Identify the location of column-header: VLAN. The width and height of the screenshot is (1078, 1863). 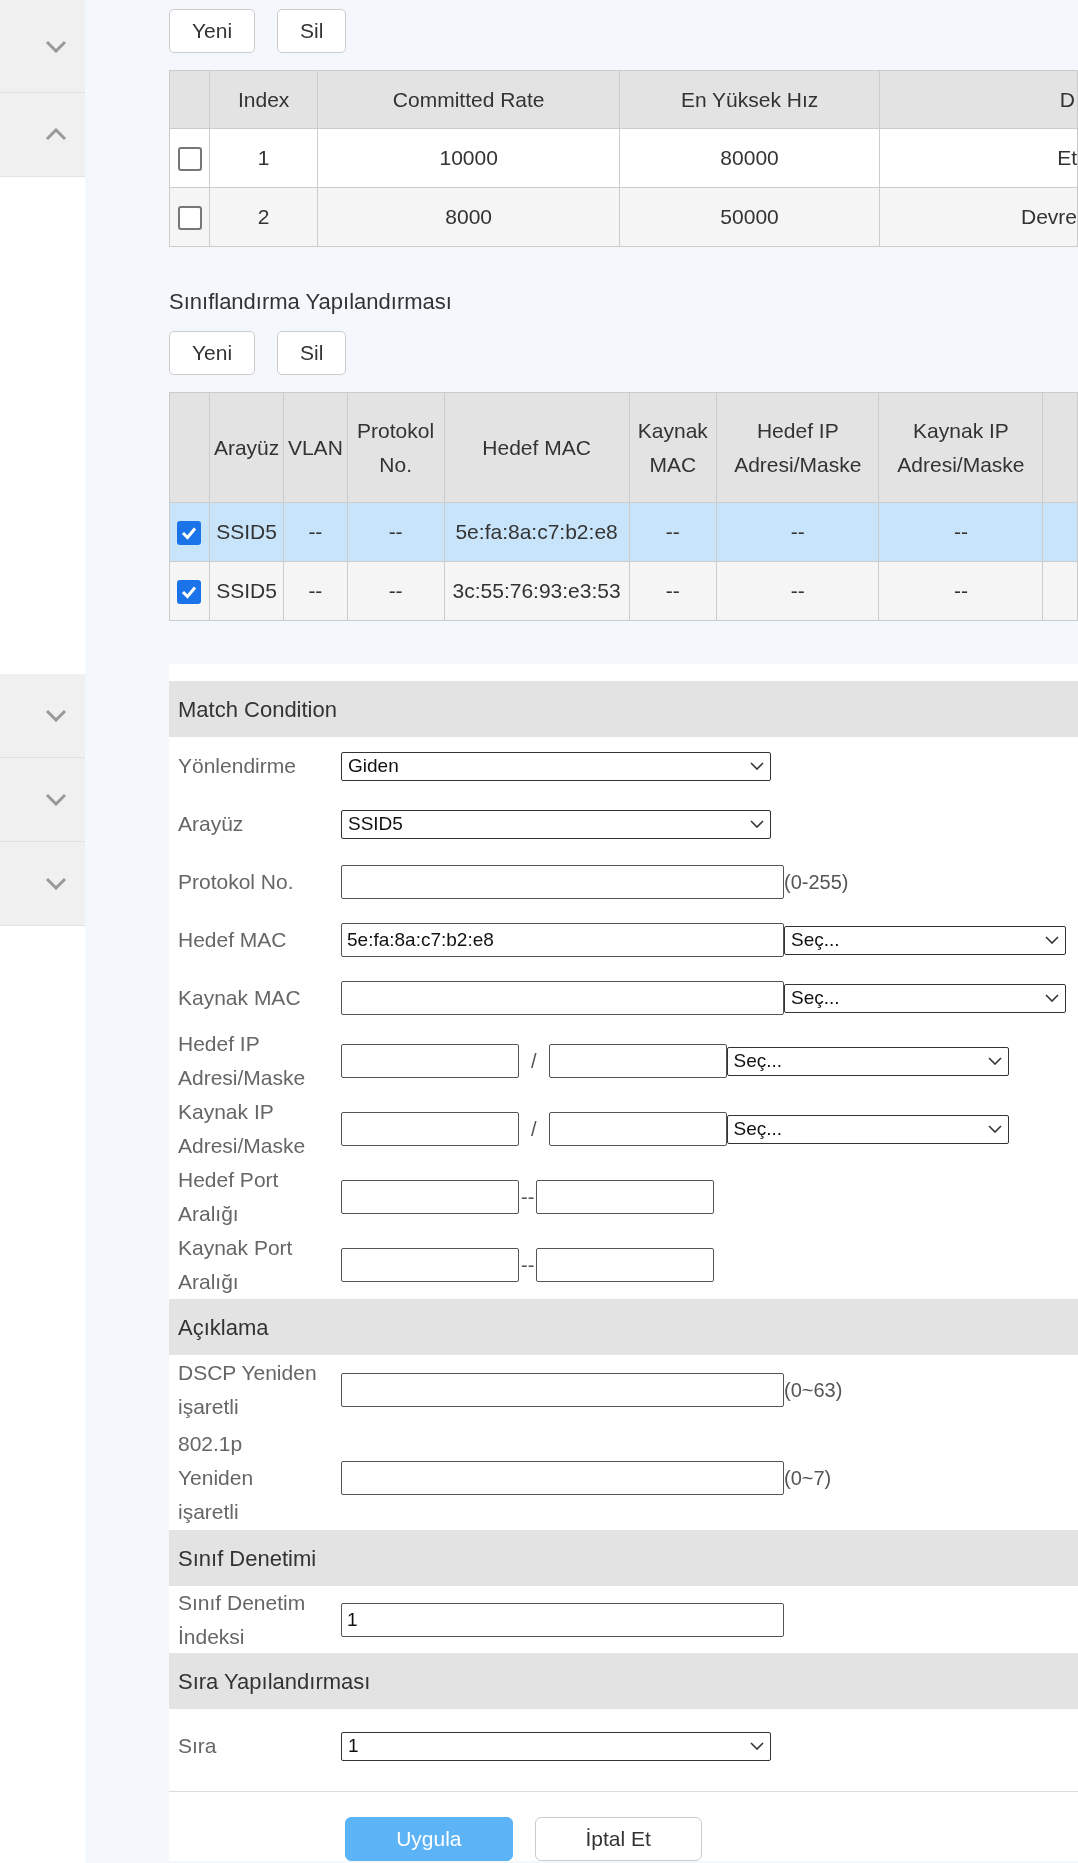
(315, 447).